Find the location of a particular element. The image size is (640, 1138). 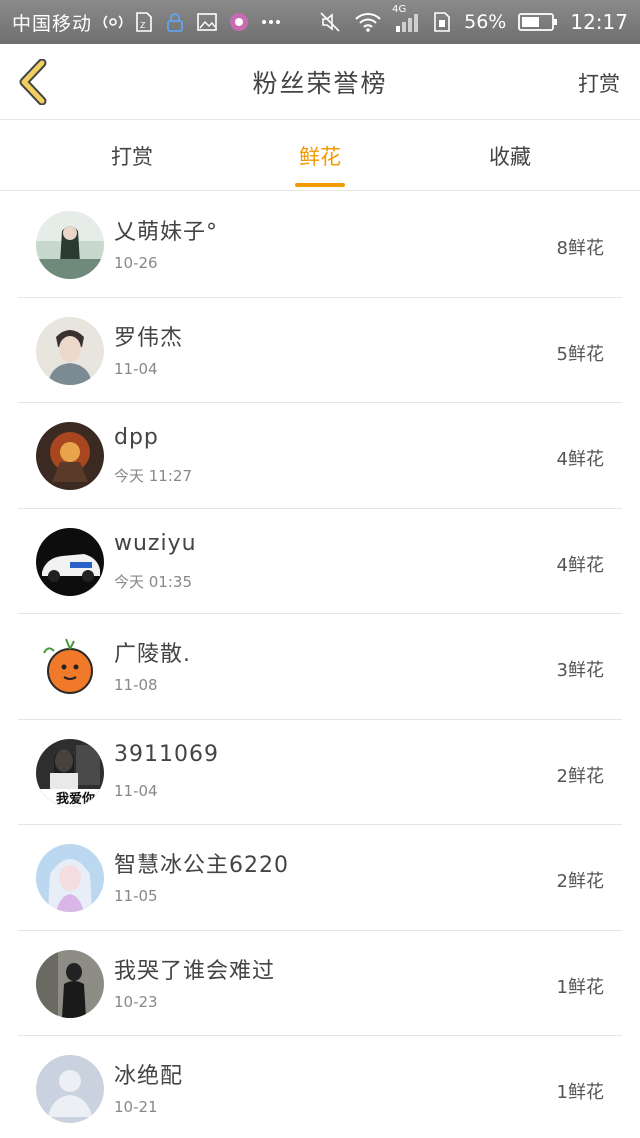

list-item: 乂萌妹子° 10-26 8鲜花 is located at coordinates (320, 245).